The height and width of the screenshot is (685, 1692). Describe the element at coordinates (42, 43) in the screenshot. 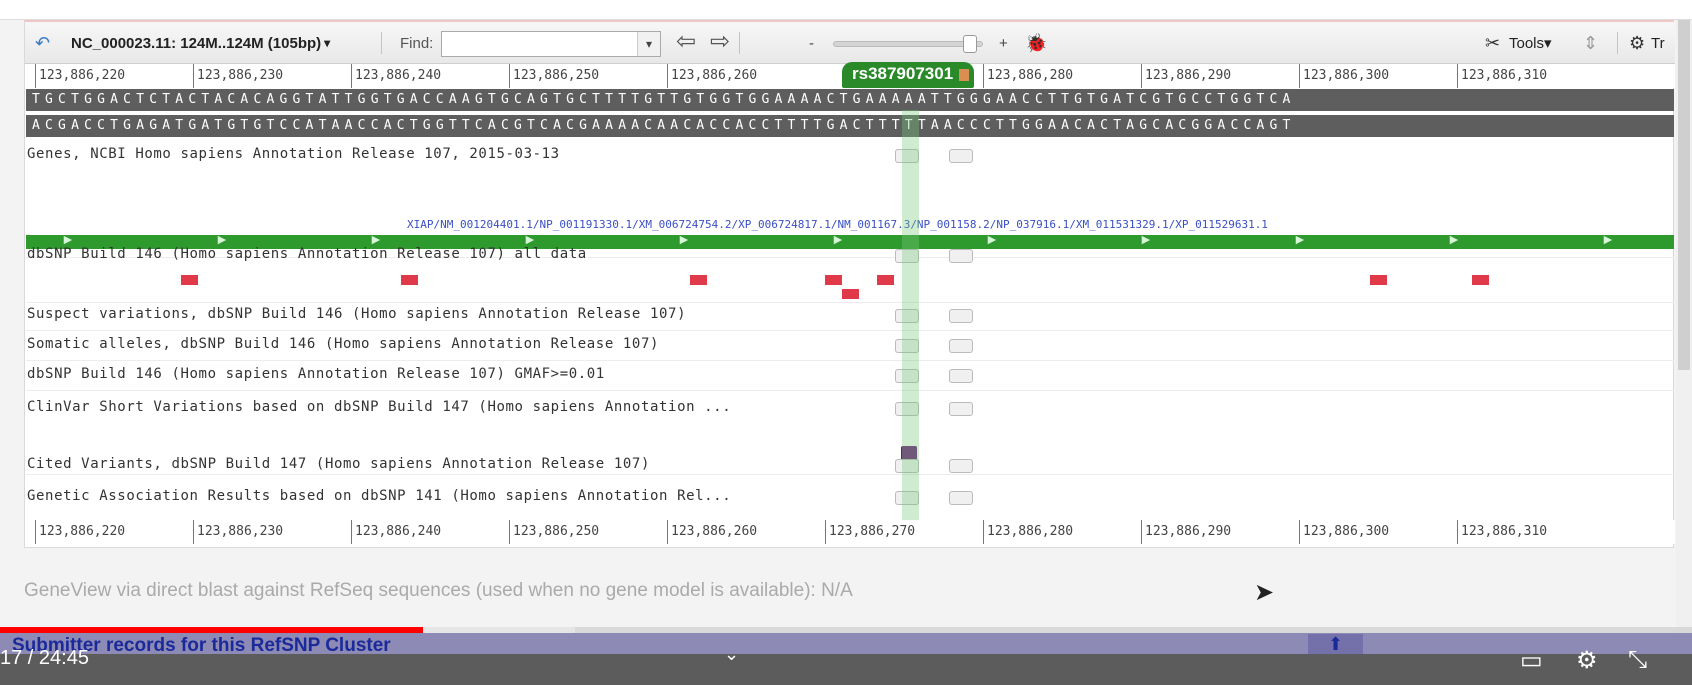

I see `back-icon: ↶` at that location.